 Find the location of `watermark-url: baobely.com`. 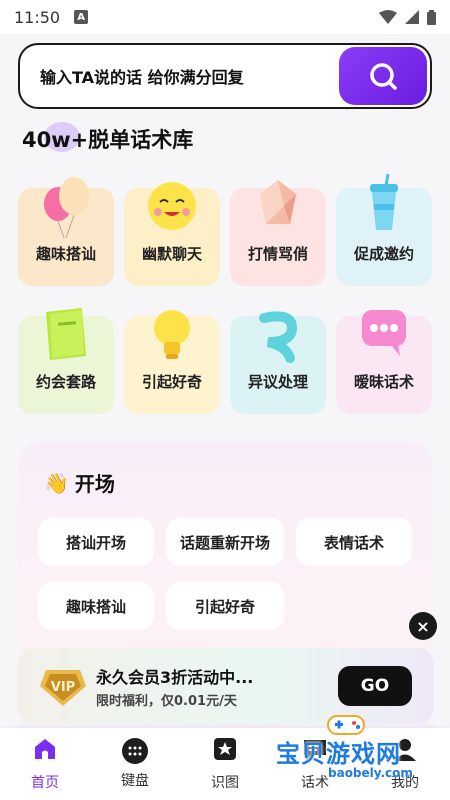

watermark-url: baobely.com is located at coordinates (370, 773).